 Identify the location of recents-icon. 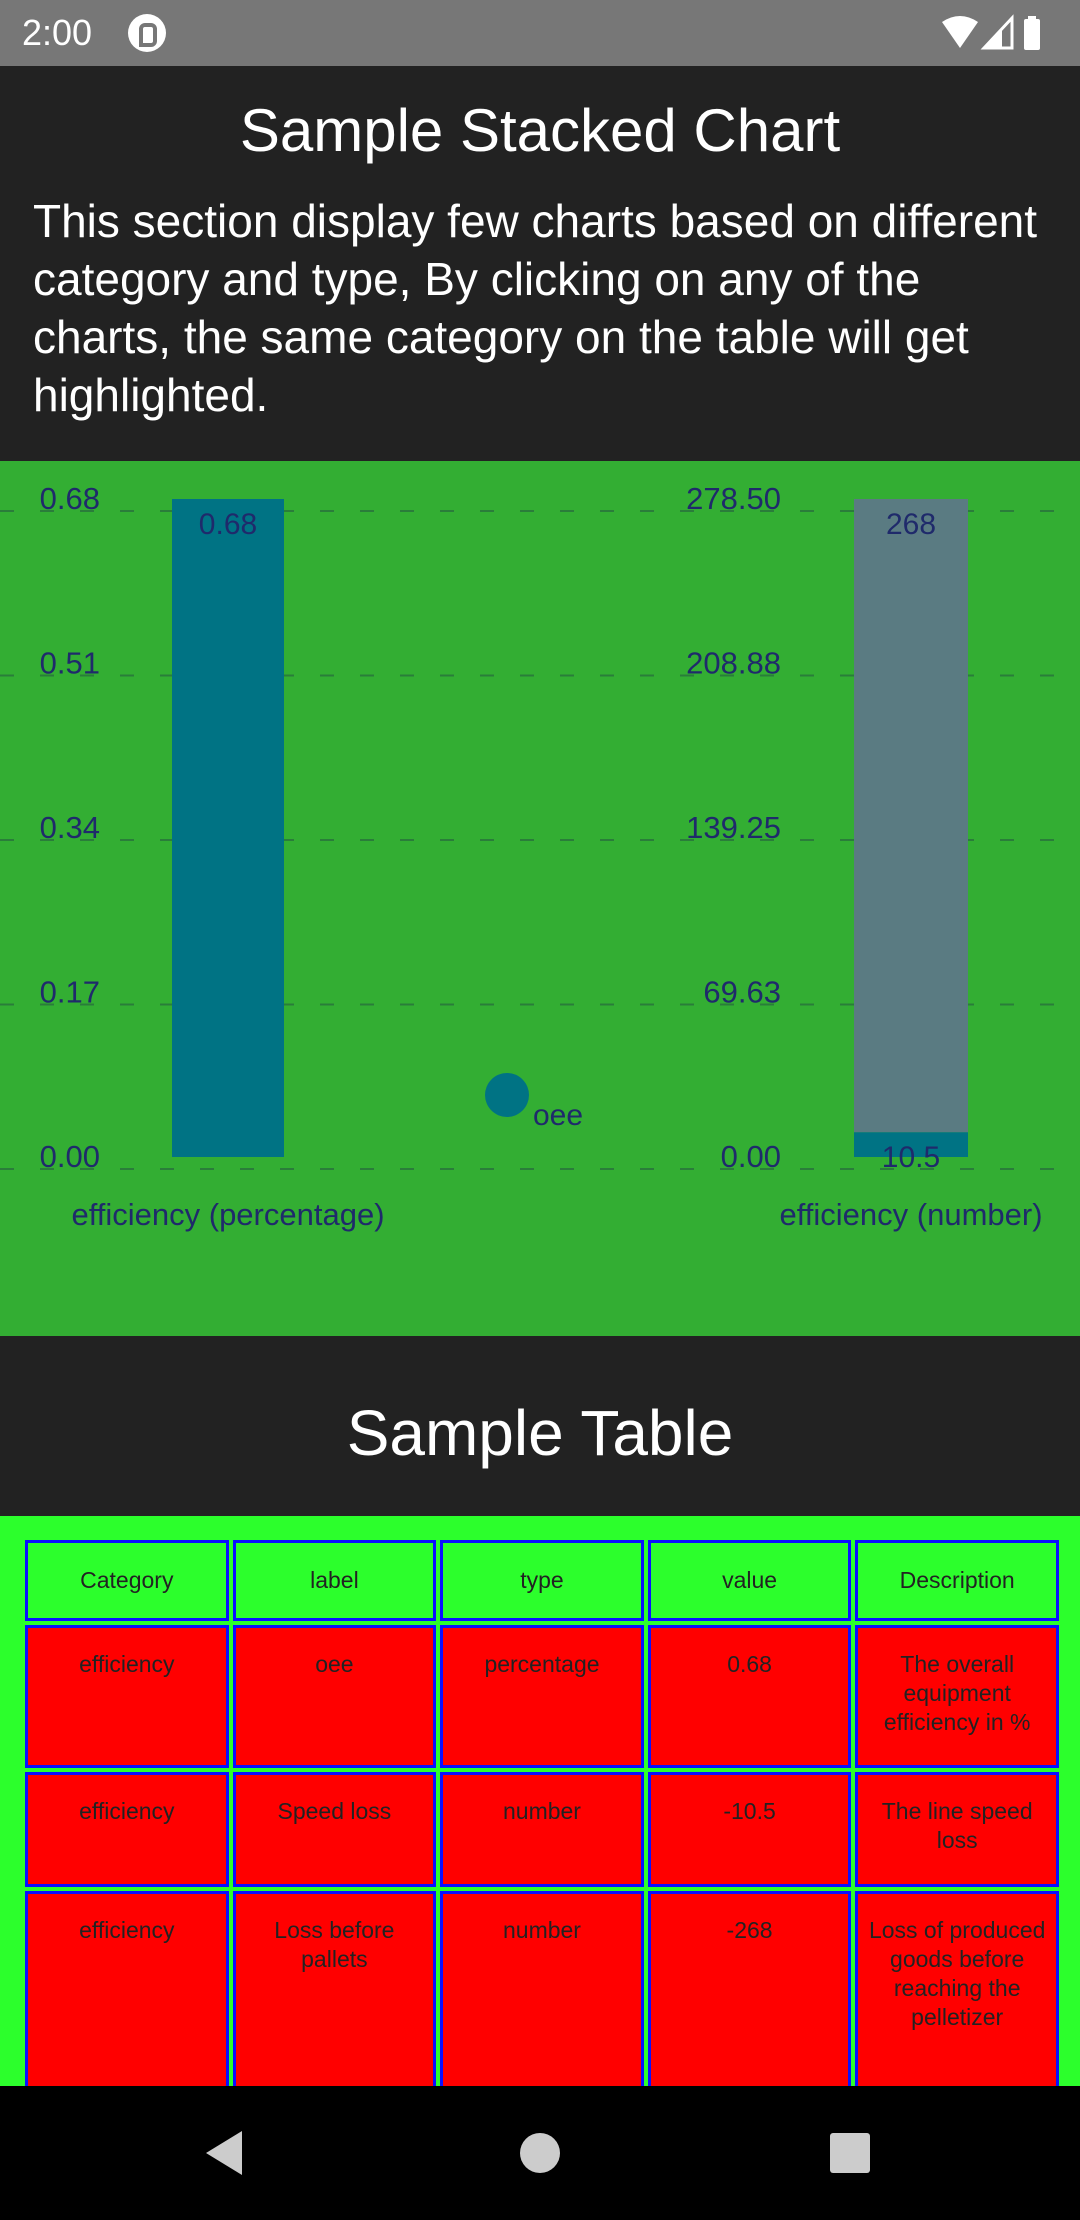
(850, 2153).